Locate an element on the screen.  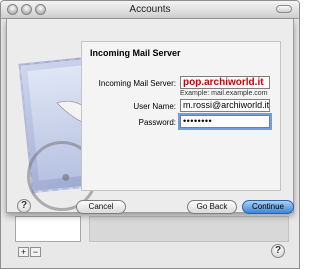
user-name-label: User Name: is located at coordinates (154, 106).